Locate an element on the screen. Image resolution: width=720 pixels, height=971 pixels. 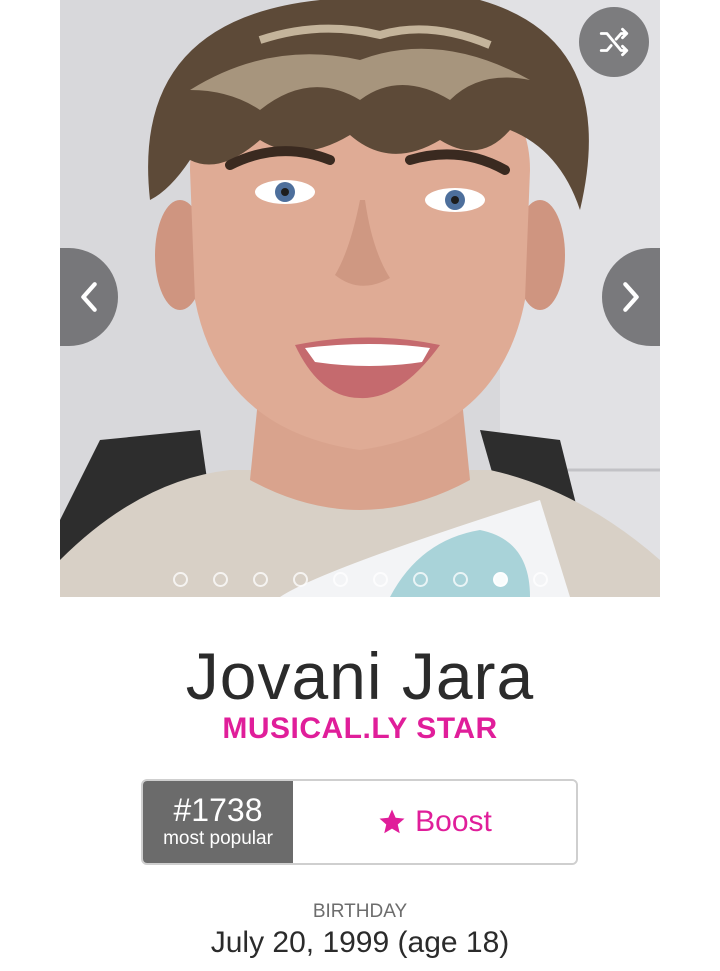
shuffle-icon is located at coordinates (614, 42).